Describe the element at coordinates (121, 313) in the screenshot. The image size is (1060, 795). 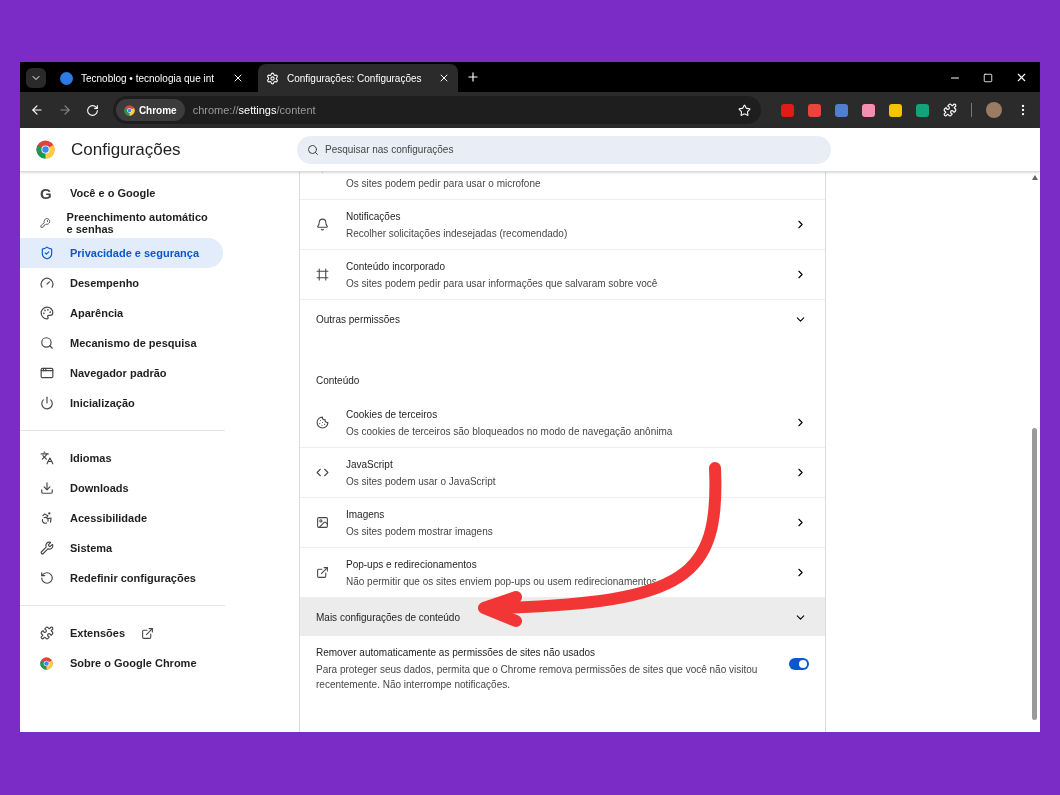
I see `sidebar-item: Aparência` at that location.